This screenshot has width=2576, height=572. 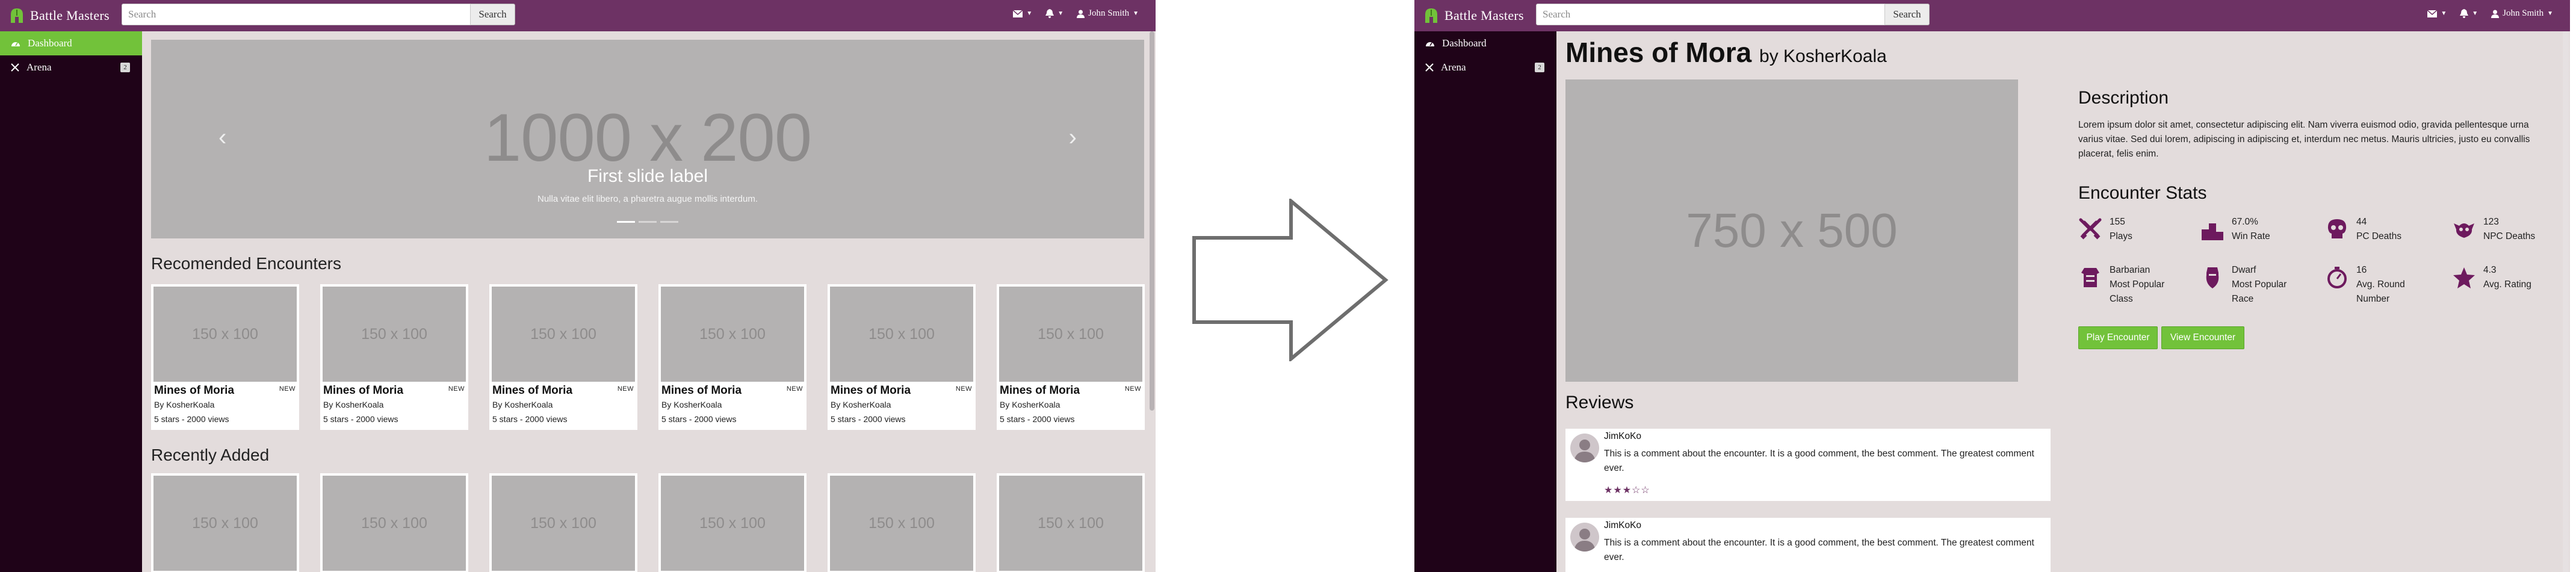 What do you see at coordinates (2492, 277) in the screenshot?
I see `stat-avg-rating: 4.3 Avg. Rating` at bounding box center [2492, 277].